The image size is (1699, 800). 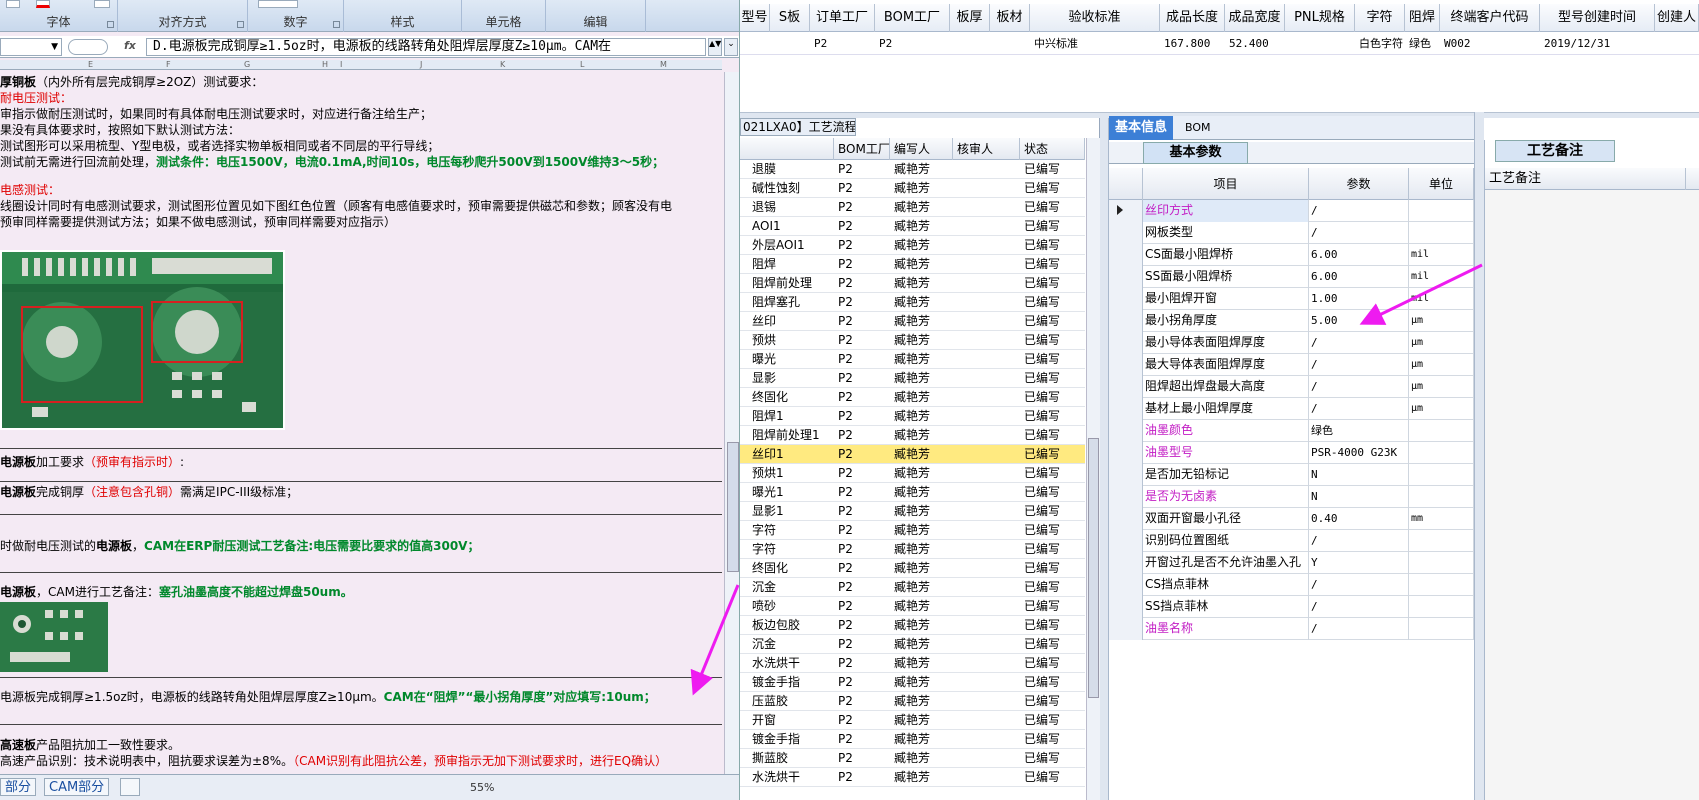 What do you see at coordinates (240, 24) in the screenshot?
I see `dialog-launcher-icon` at bounding box center [240, 24].